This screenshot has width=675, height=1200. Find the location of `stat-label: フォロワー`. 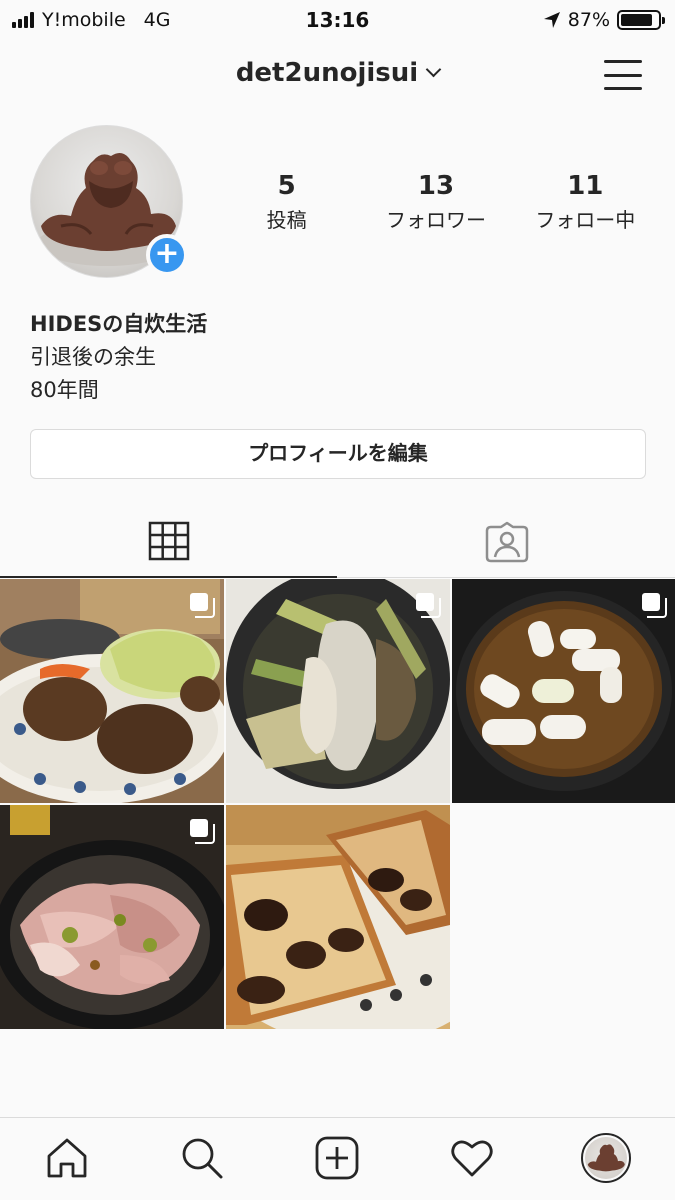

stat-label: フォロワー is located at coordinates (435, 220).